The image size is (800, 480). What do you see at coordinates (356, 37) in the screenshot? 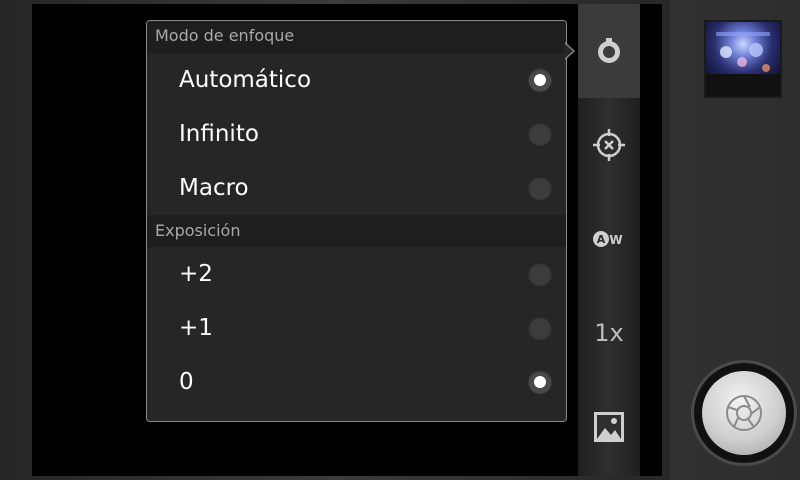
I see `focus-mode-header: Modo de enfoque` at bounding box center [356, 37].